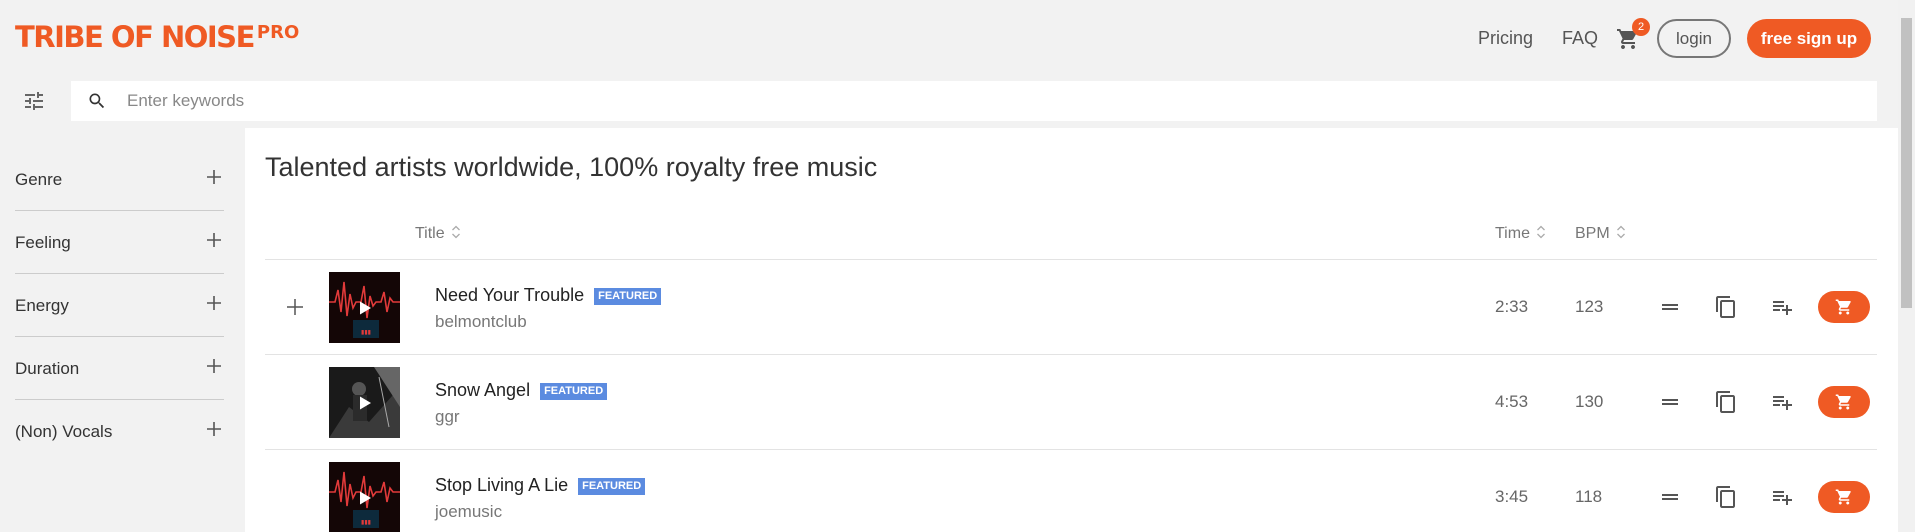 The image size is (1915, 532). I want to click on track-time: 2:33, so click(1512, 306).